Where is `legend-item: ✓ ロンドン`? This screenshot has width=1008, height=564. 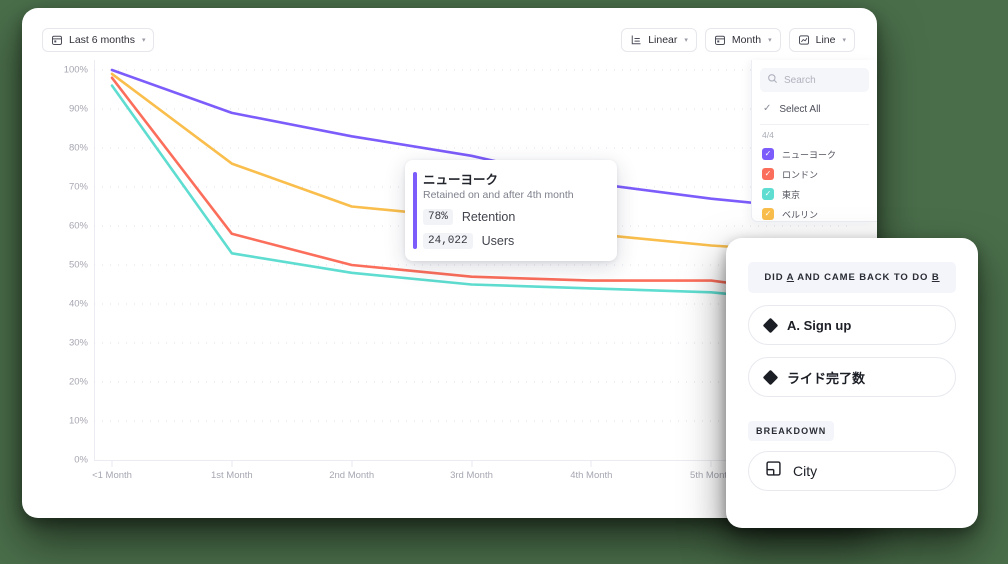
legend-item: ✓ ロンドン is located at coordinates (814, 174).